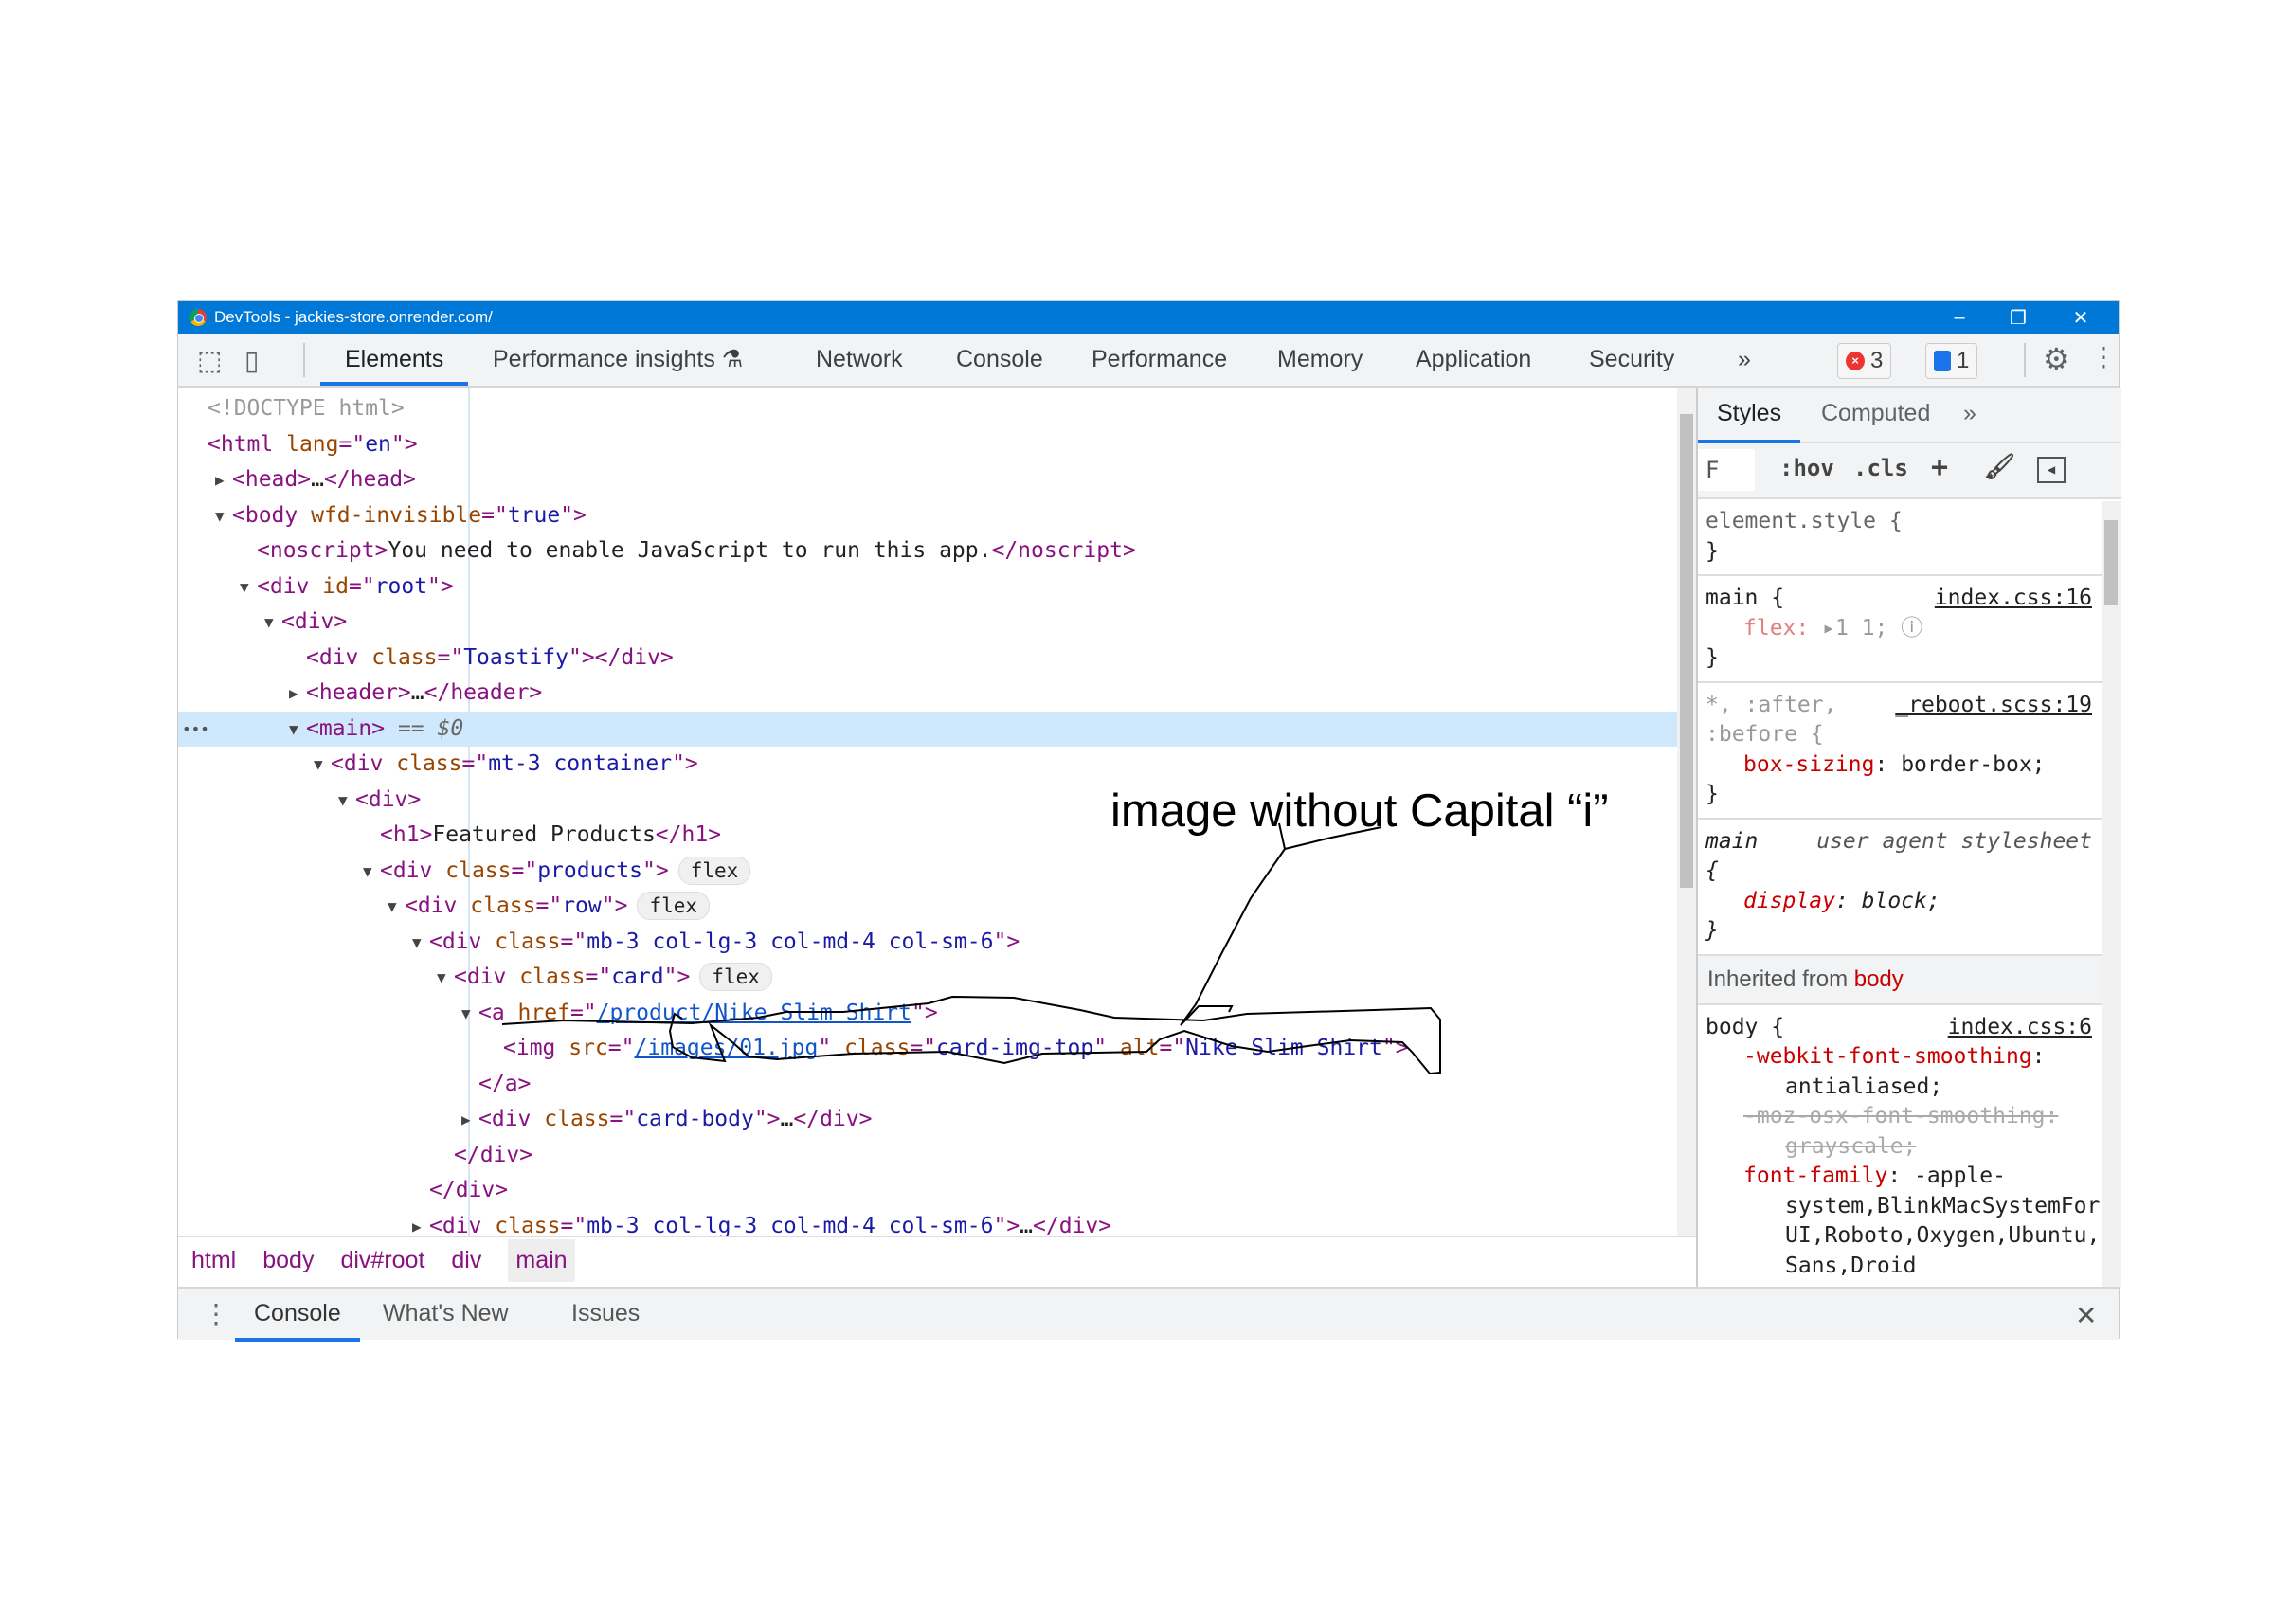 The image size is (2274, 1624). What do you see at coordinates (1159, 360) in the screenshot?
I see `tab-performance: Performance` at bounding box center [1159, 360].